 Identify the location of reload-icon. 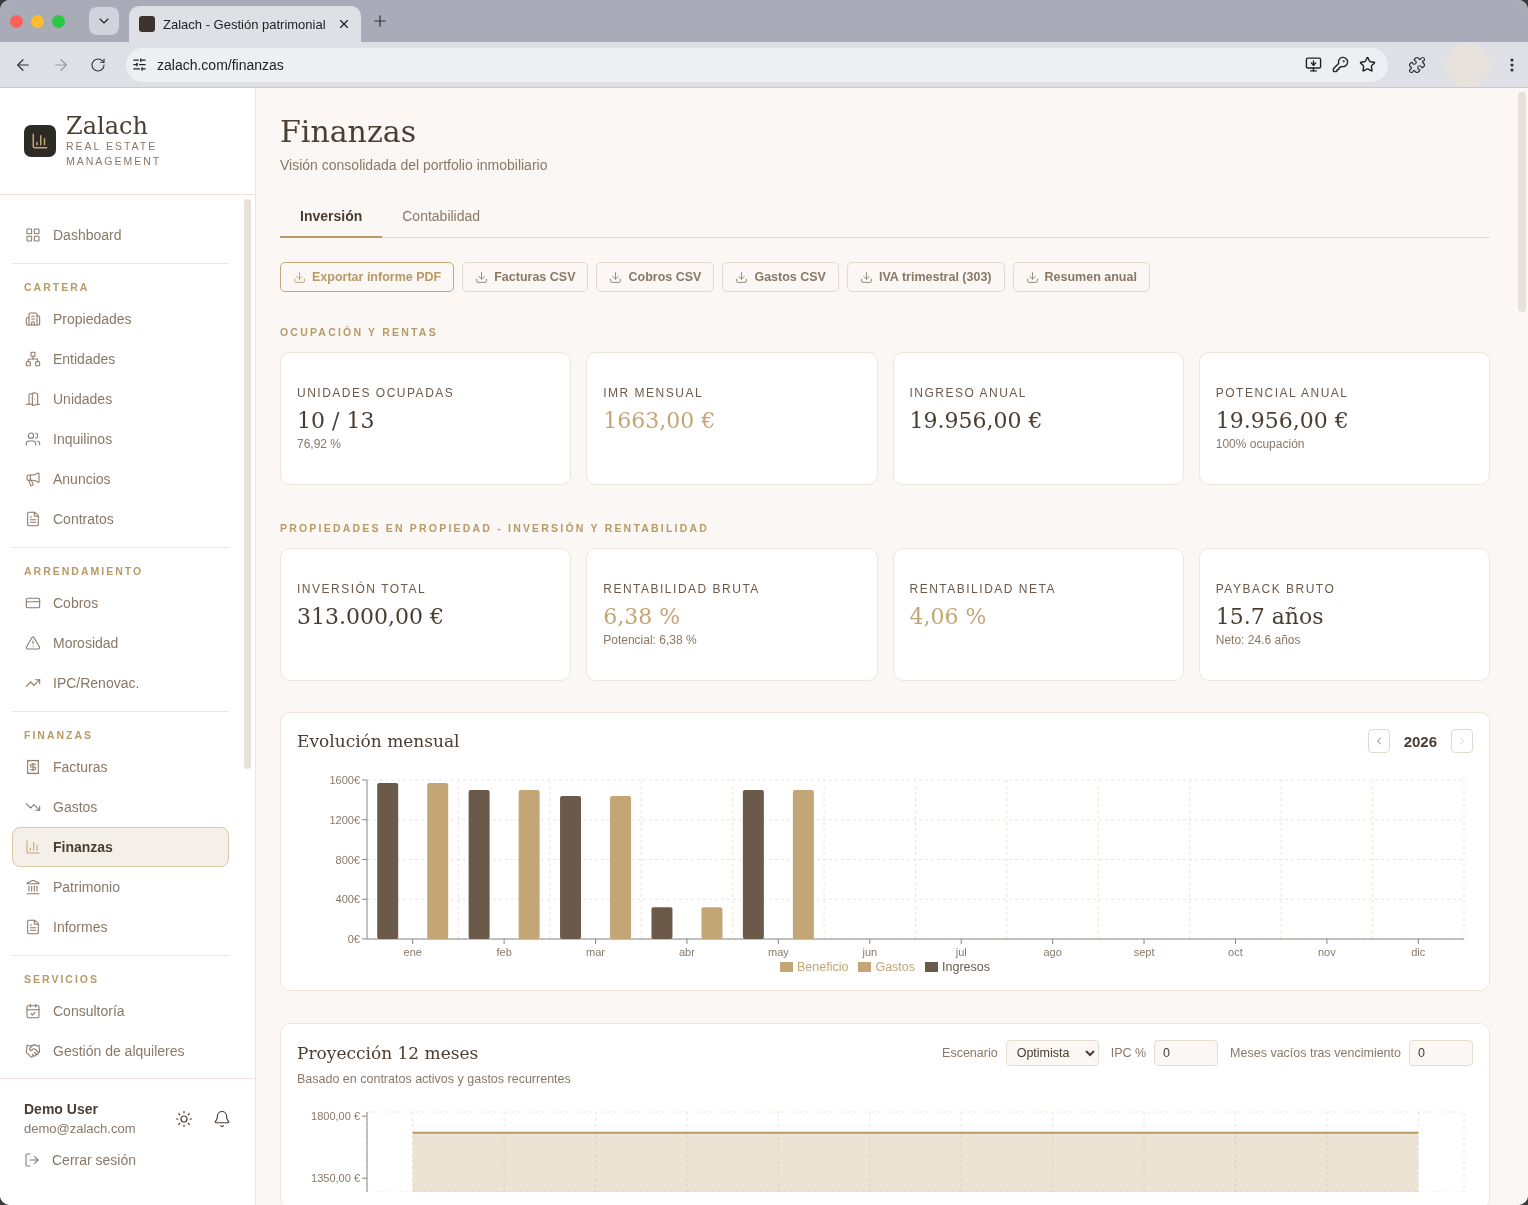
(98, 64).